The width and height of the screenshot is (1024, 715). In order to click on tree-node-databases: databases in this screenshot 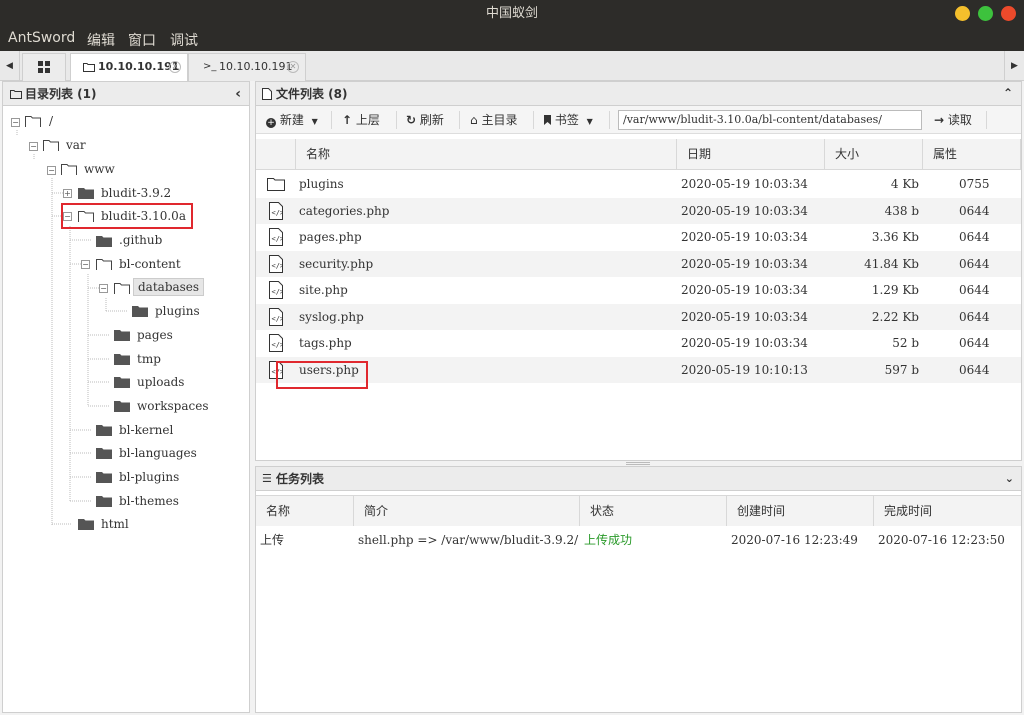, I will do `click(169, 287)`.